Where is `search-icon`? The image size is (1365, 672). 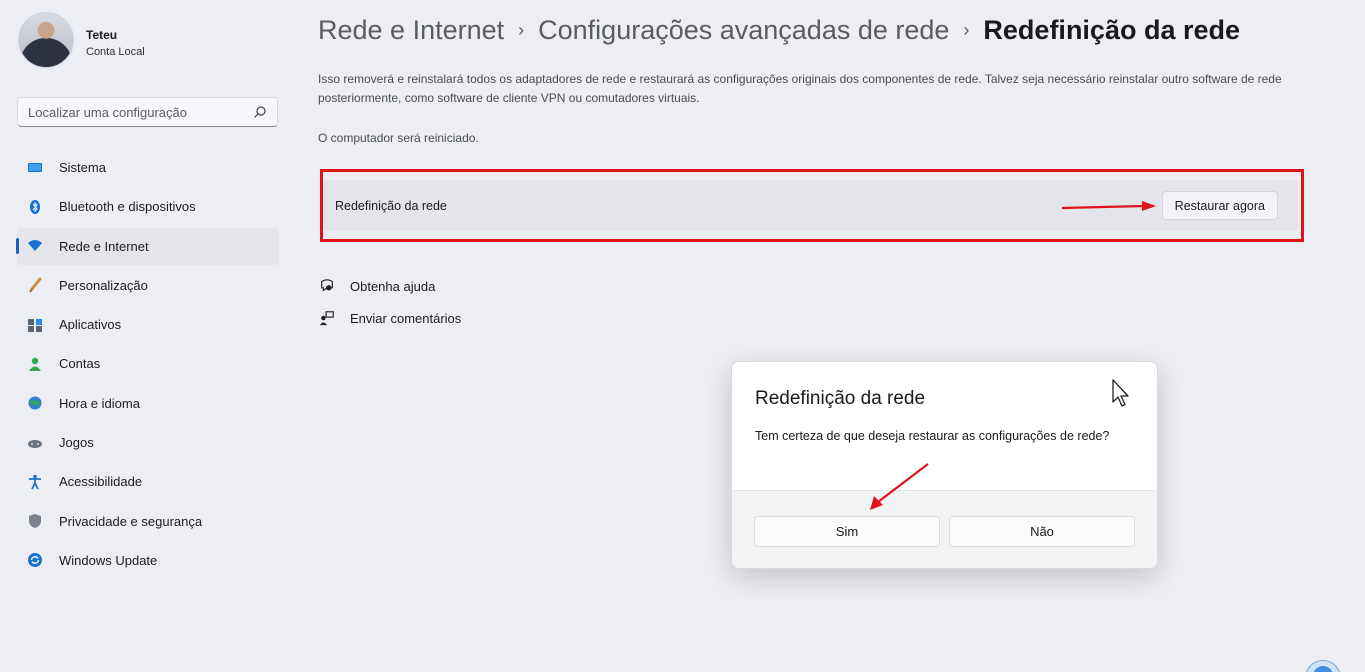 search-icon is located at coordinates (260, 112).